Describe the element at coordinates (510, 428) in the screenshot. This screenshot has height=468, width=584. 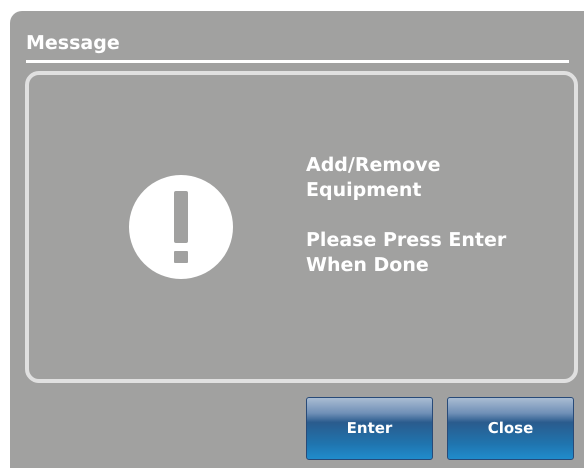
I see `dialog-button: Close` at that location.